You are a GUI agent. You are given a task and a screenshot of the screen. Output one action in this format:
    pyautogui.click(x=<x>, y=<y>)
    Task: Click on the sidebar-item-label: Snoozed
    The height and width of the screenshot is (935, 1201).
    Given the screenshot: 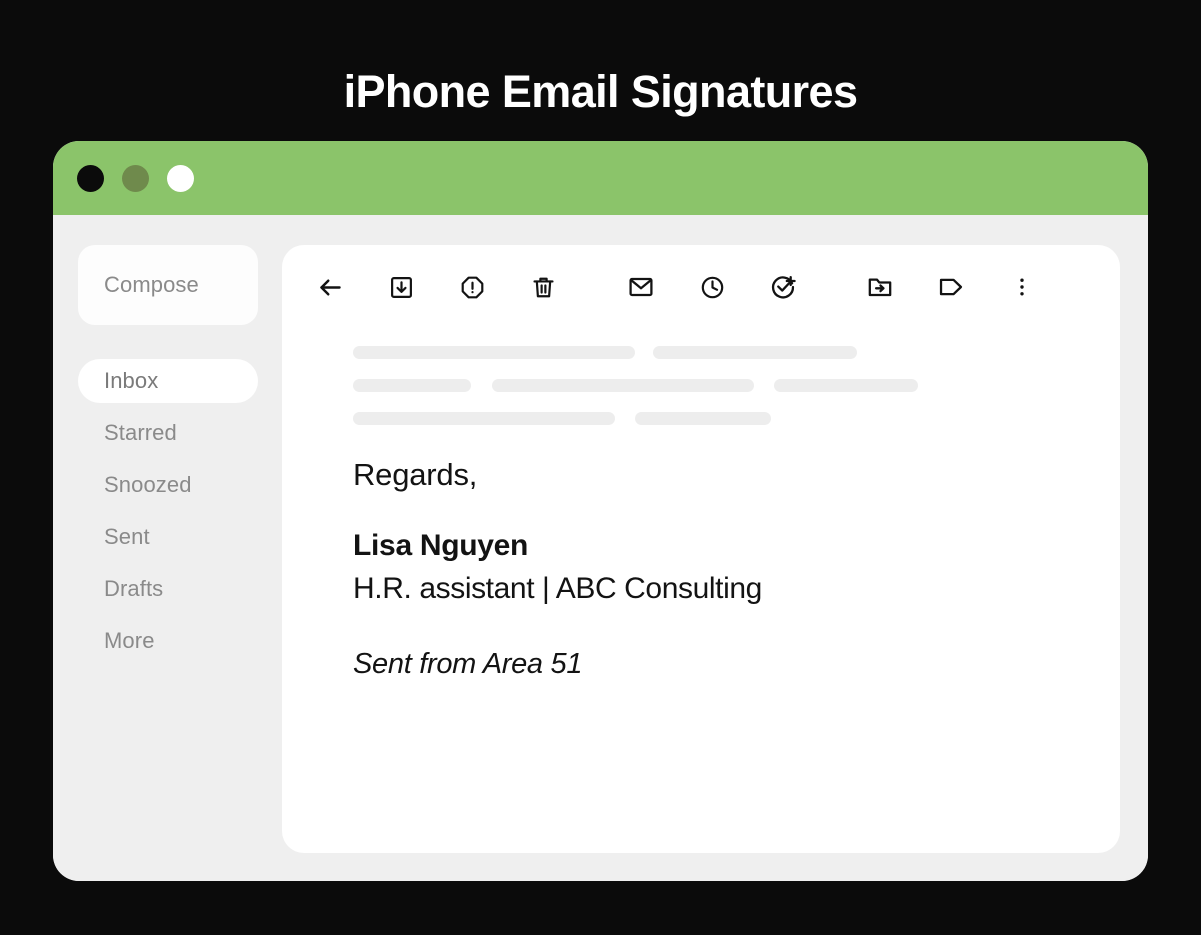 What is the action you would take?
    pyautogui.click(x=148, y=484)
    